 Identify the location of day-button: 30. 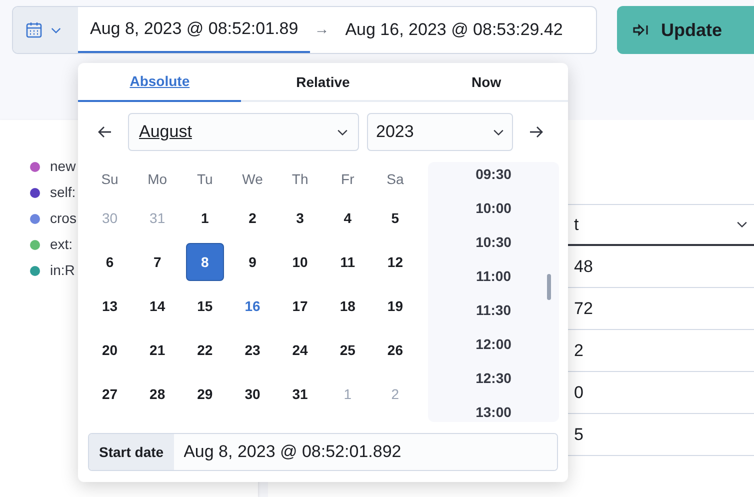
(252, 394).